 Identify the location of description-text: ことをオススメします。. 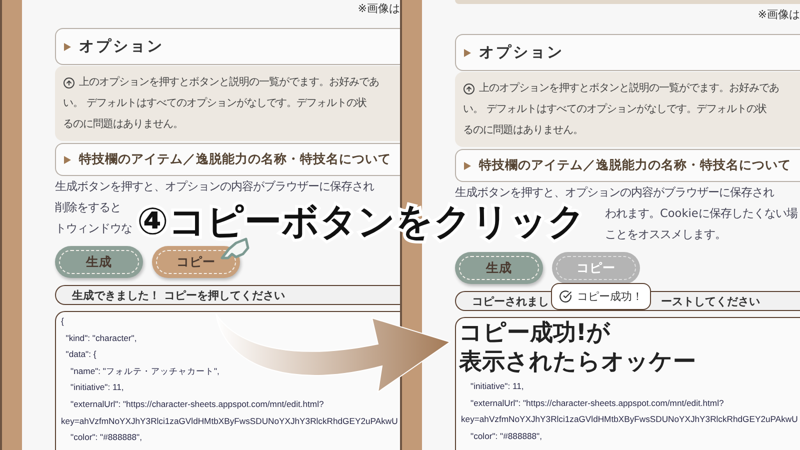
(665, 234).